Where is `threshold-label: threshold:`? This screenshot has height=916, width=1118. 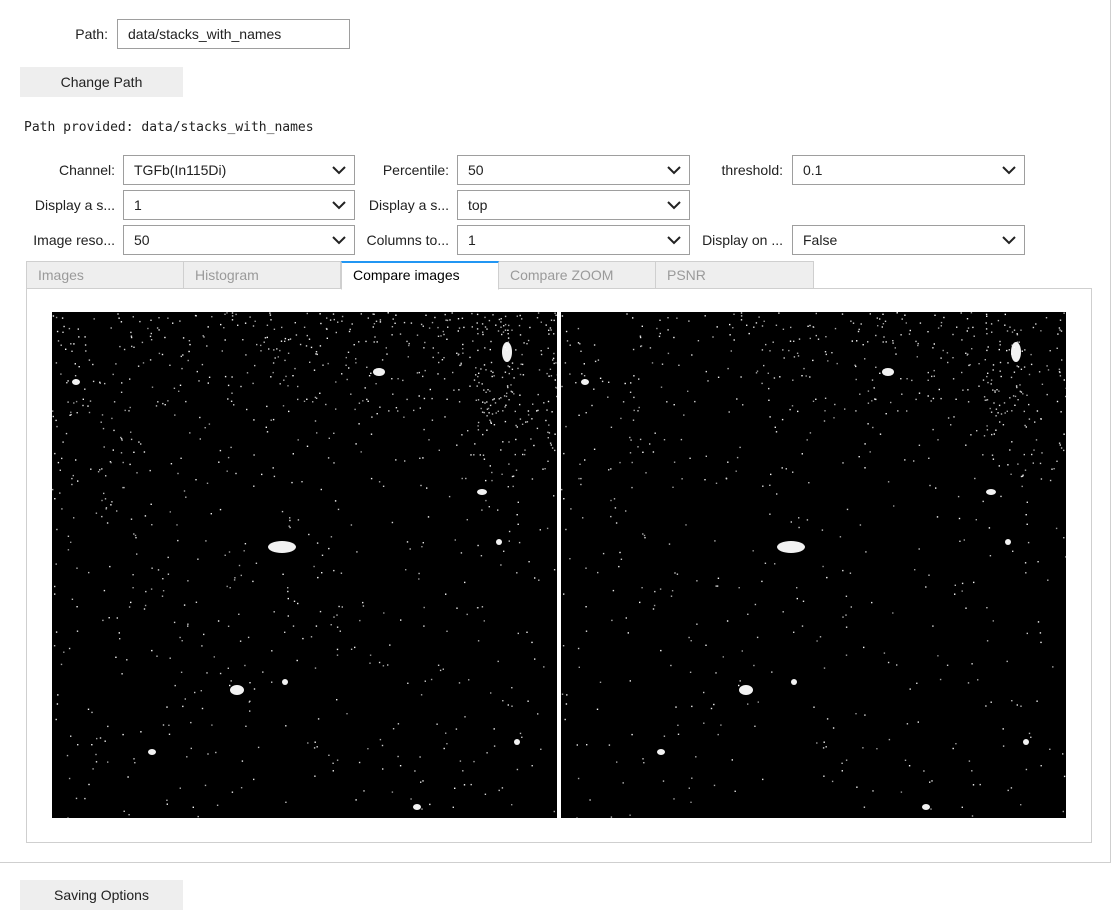 threshold-label: threshold: is located at coordinates (752, 170).